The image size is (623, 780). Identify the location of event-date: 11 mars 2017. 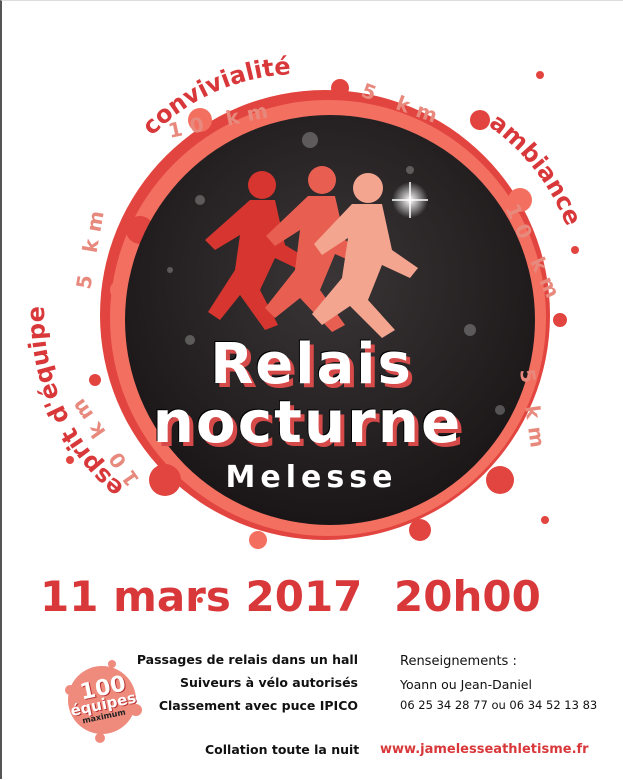
(201, 596).